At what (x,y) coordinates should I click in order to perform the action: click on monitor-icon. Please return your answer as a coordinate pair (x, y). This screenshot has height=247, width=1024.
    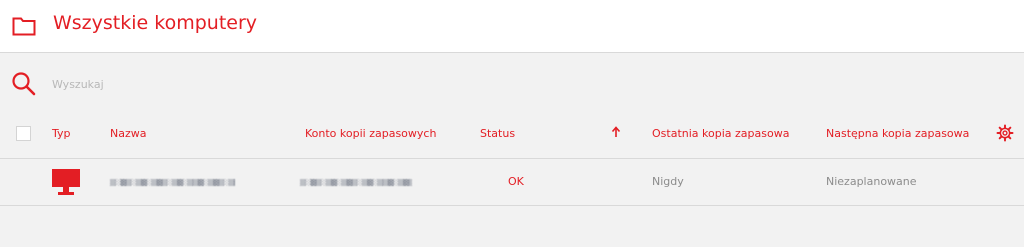
    Looking at the image, I should click on (66, 182).